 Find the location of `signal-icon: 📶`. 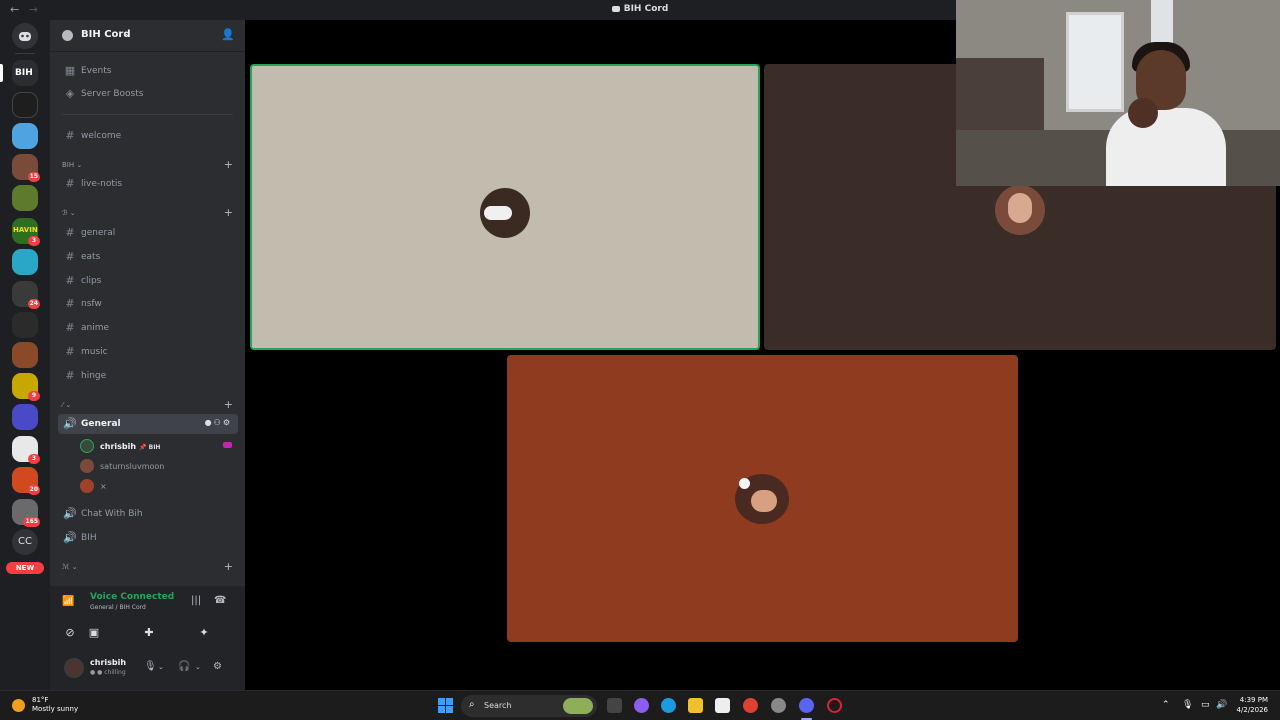

signal-icon: 📶 is located at coordinates (68, 601).